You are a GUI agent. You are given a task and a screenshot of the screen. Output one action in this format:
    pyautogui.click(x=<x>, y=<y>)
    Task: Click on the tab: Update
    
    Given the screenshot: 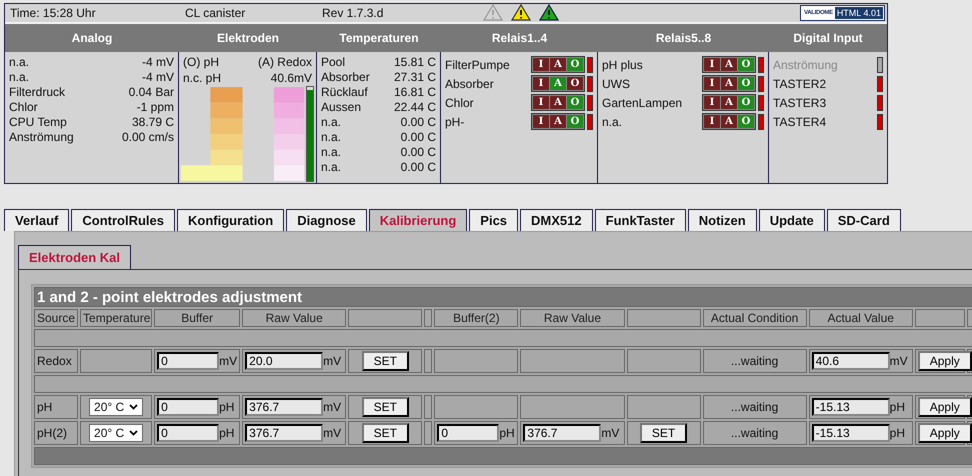 What is the action you would take?
    pyautogui.click(x=791, y=220)
    